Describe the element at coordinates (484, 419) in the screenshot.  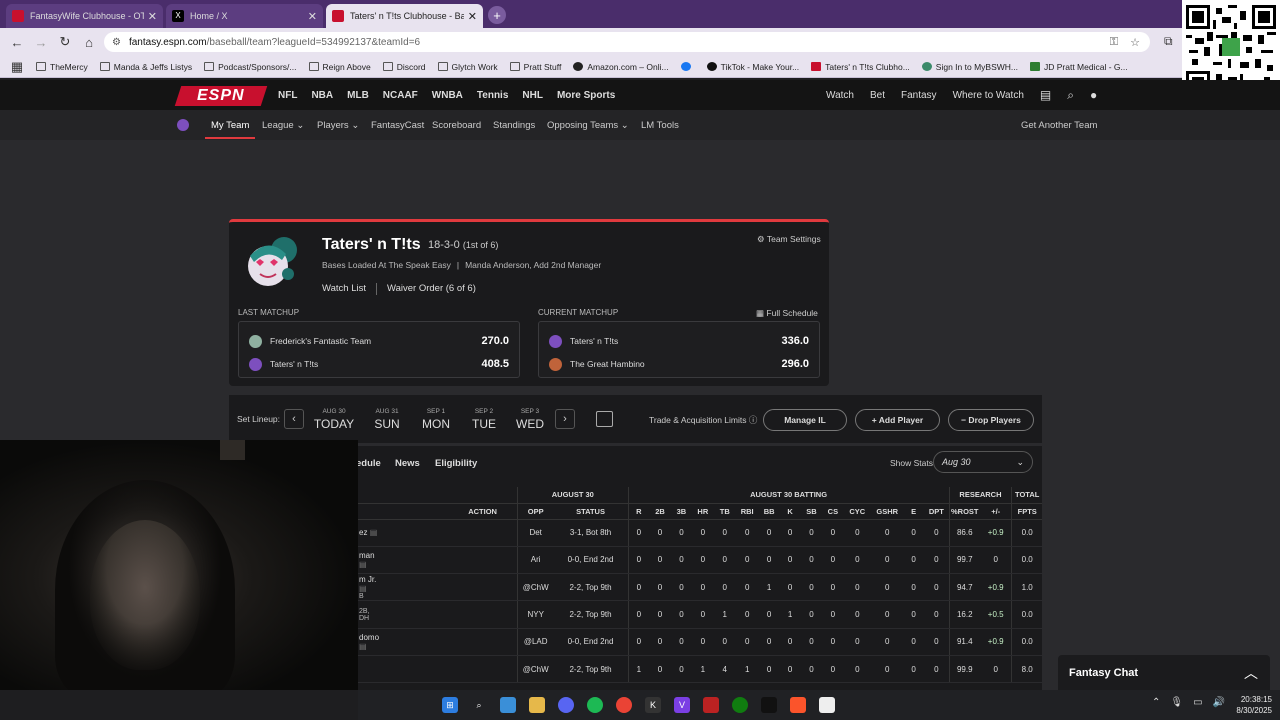
I see `day-tue: SEP 2 TUE` at that location.